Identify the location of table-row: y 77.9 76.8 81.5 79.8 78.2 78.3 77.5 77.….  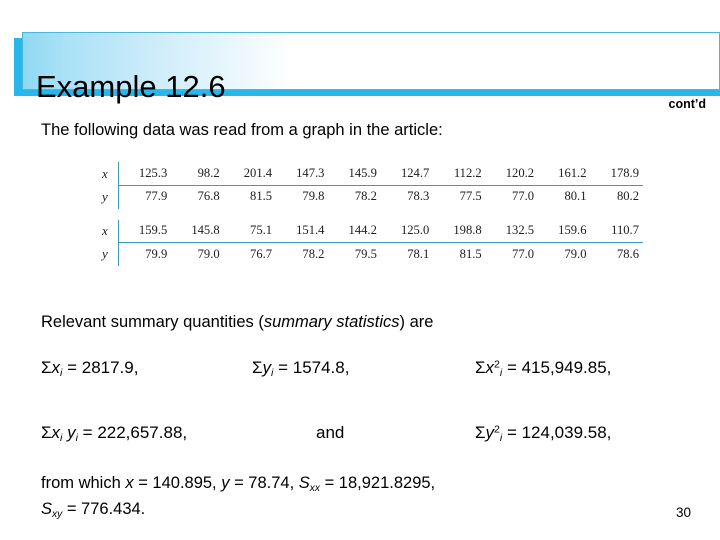
(370, 197).